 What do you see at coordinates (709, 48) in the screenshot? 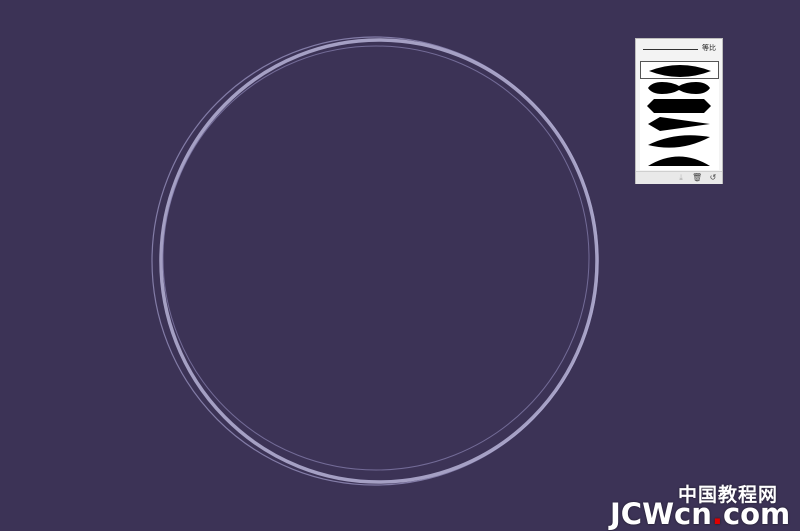
I see `uniform-label: 等比` at bounding box center [709, 48].